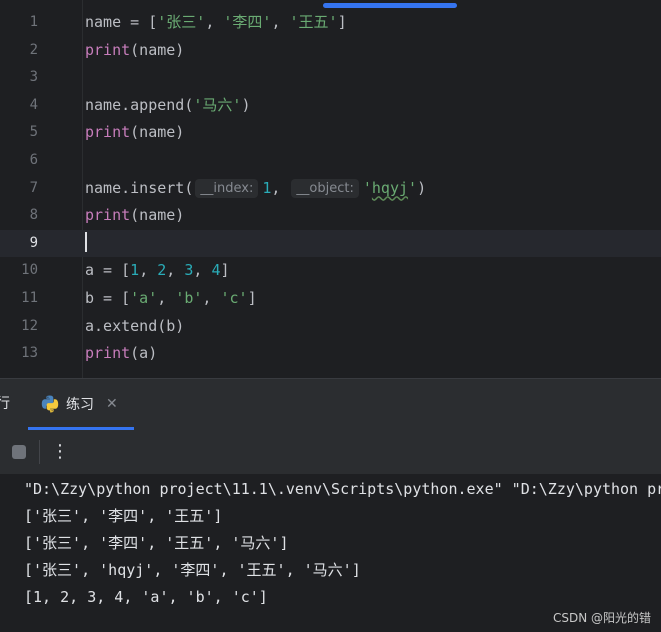 The width and height of the screenshot is (661, 632). Describe the element at coordinates (330, 243) in the screenshot. I see `editor-line: 9` at that location.